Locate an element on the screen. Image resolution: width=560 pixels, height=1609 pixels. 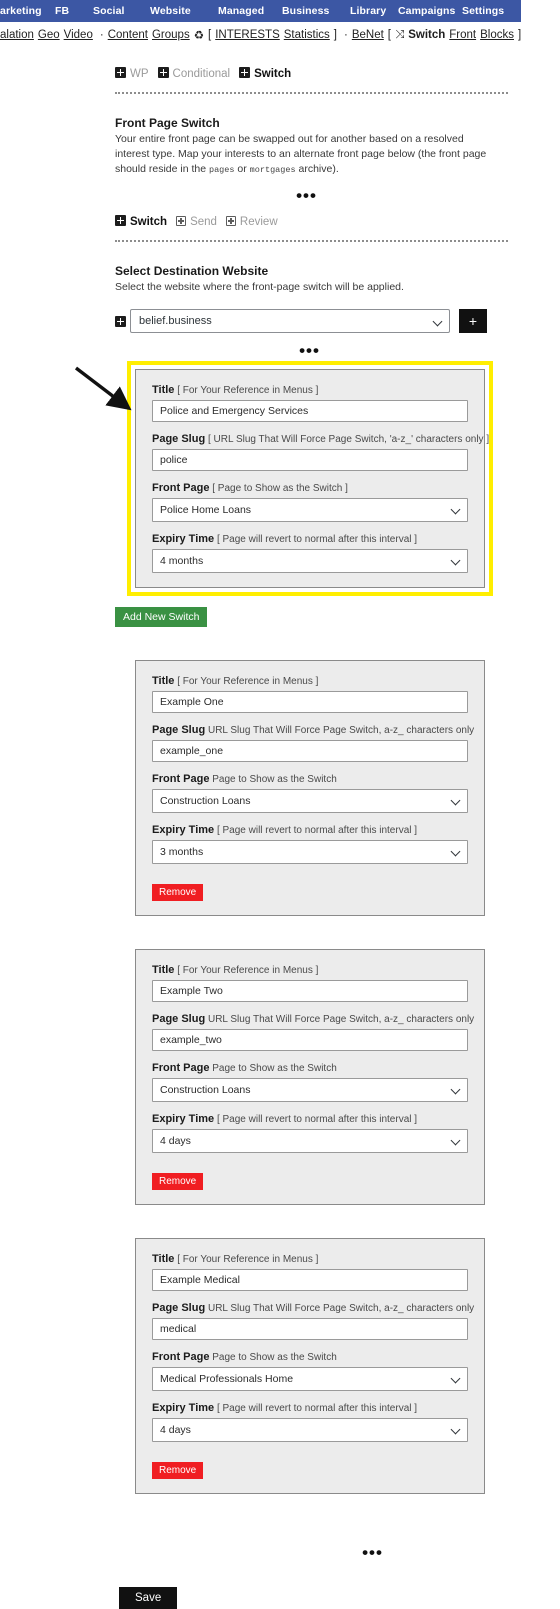
add-website-button: + is located at coordinates (473, 321).